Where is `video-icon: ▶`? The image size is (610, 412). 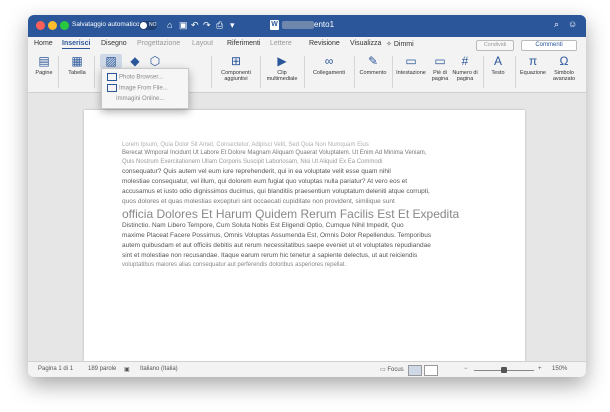 video-icon: ▶ is located at coordinates (282, 61).